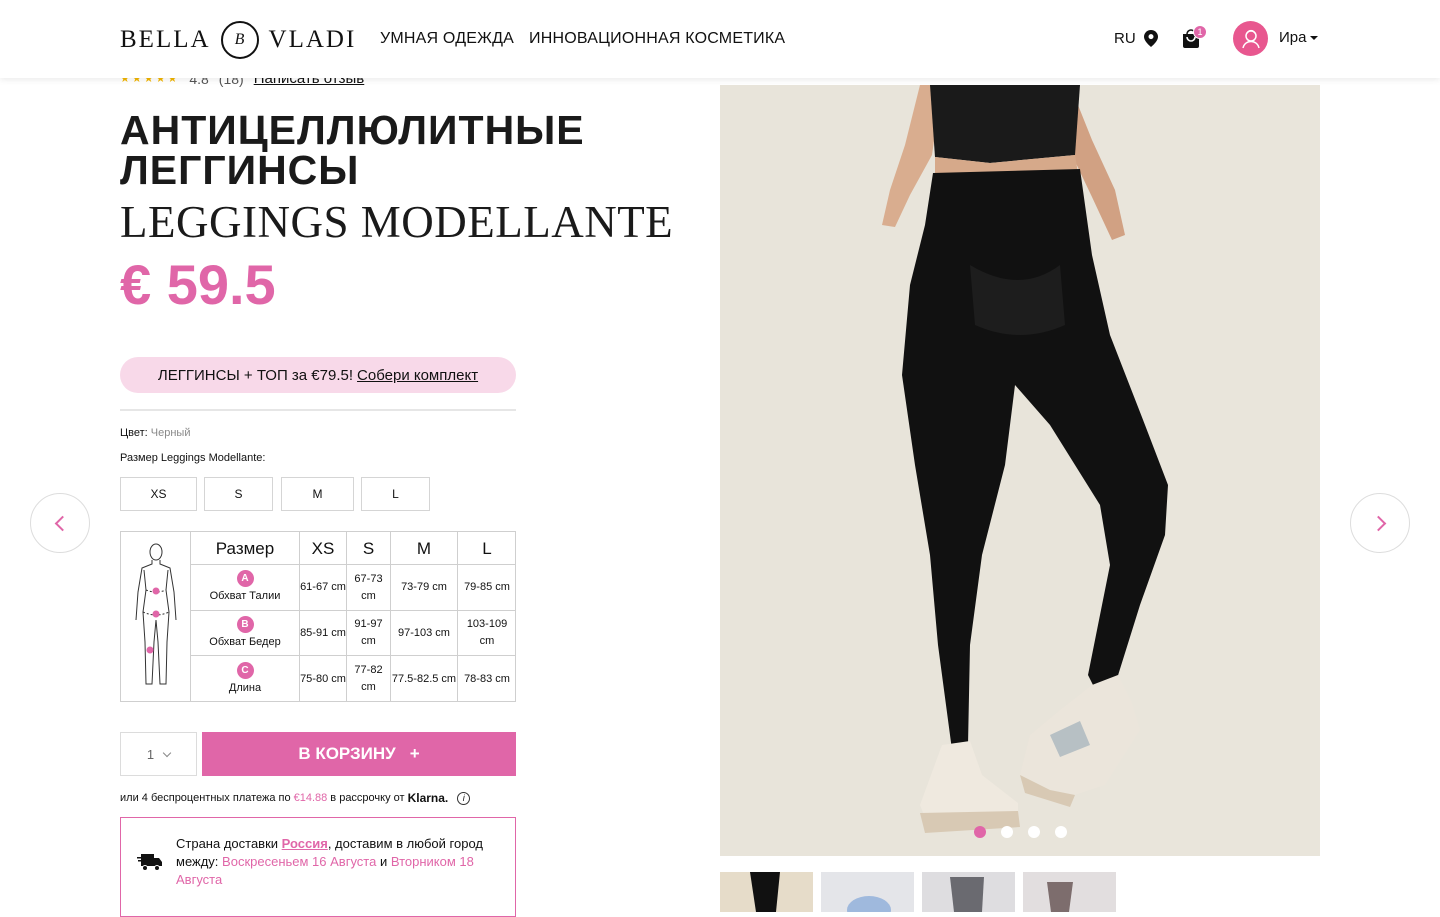 The width and height of the screenshot is (1440, 917). What do you see at coordinates (428, 798) in the screenshot?
I see `klarna-logo: Klarna.` at bounding box center [428, 798].